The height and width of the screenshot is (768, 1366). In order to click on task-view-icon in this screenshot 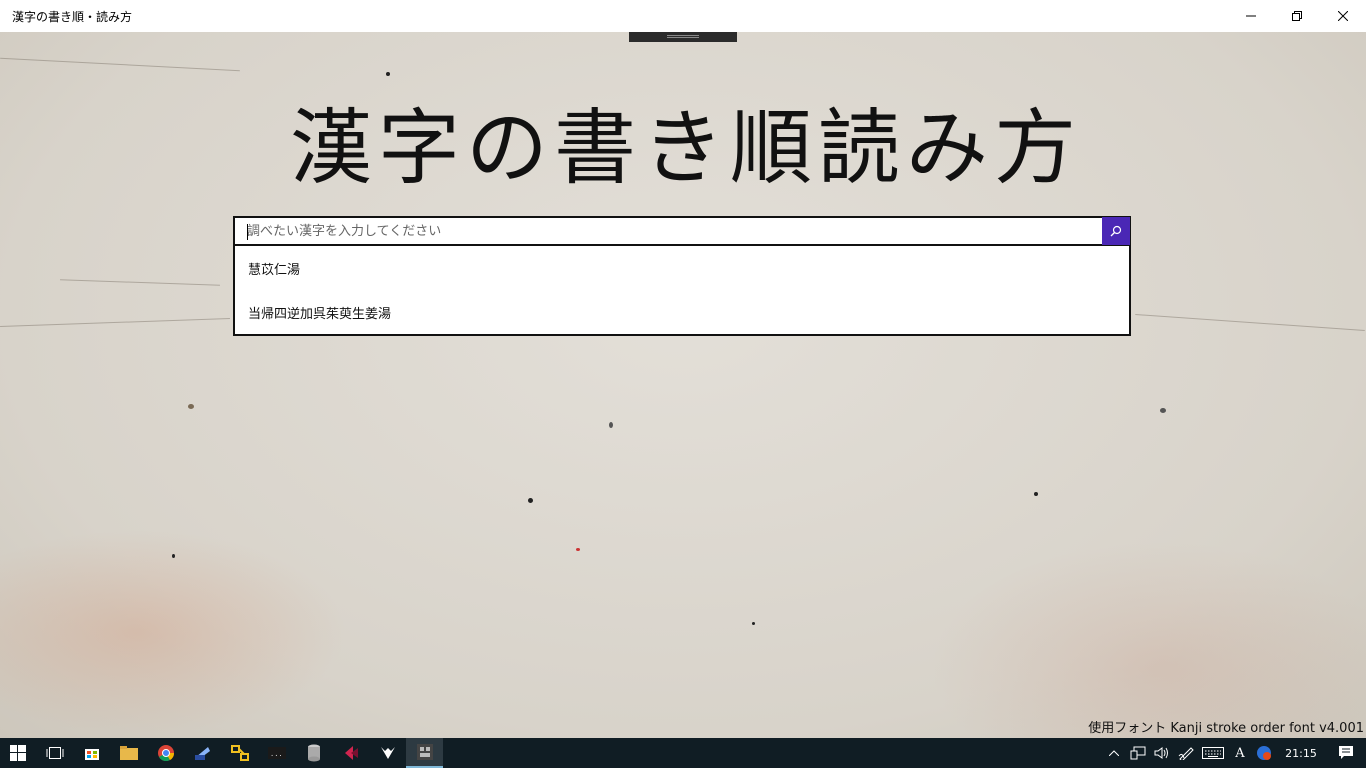, I will do `click(54, 753)`.